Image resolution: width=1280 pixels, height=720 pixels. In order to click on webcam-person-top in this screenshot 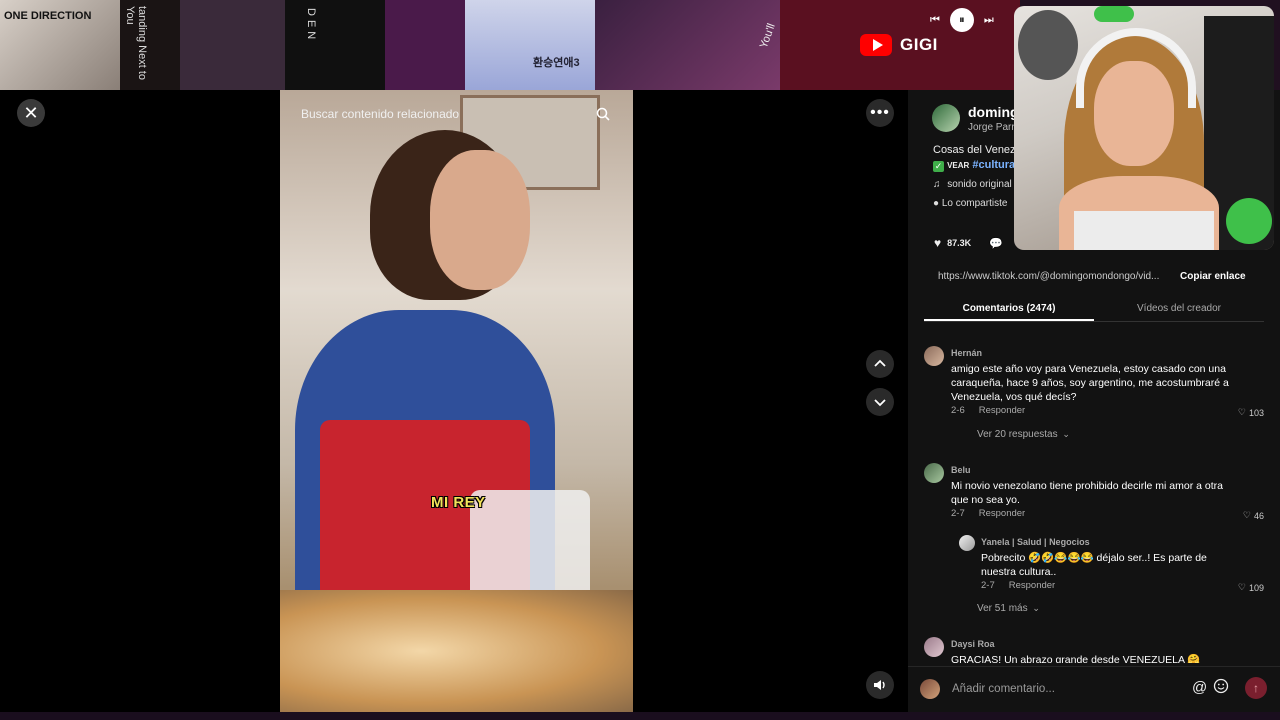, I will do `click(1144, 230)`.